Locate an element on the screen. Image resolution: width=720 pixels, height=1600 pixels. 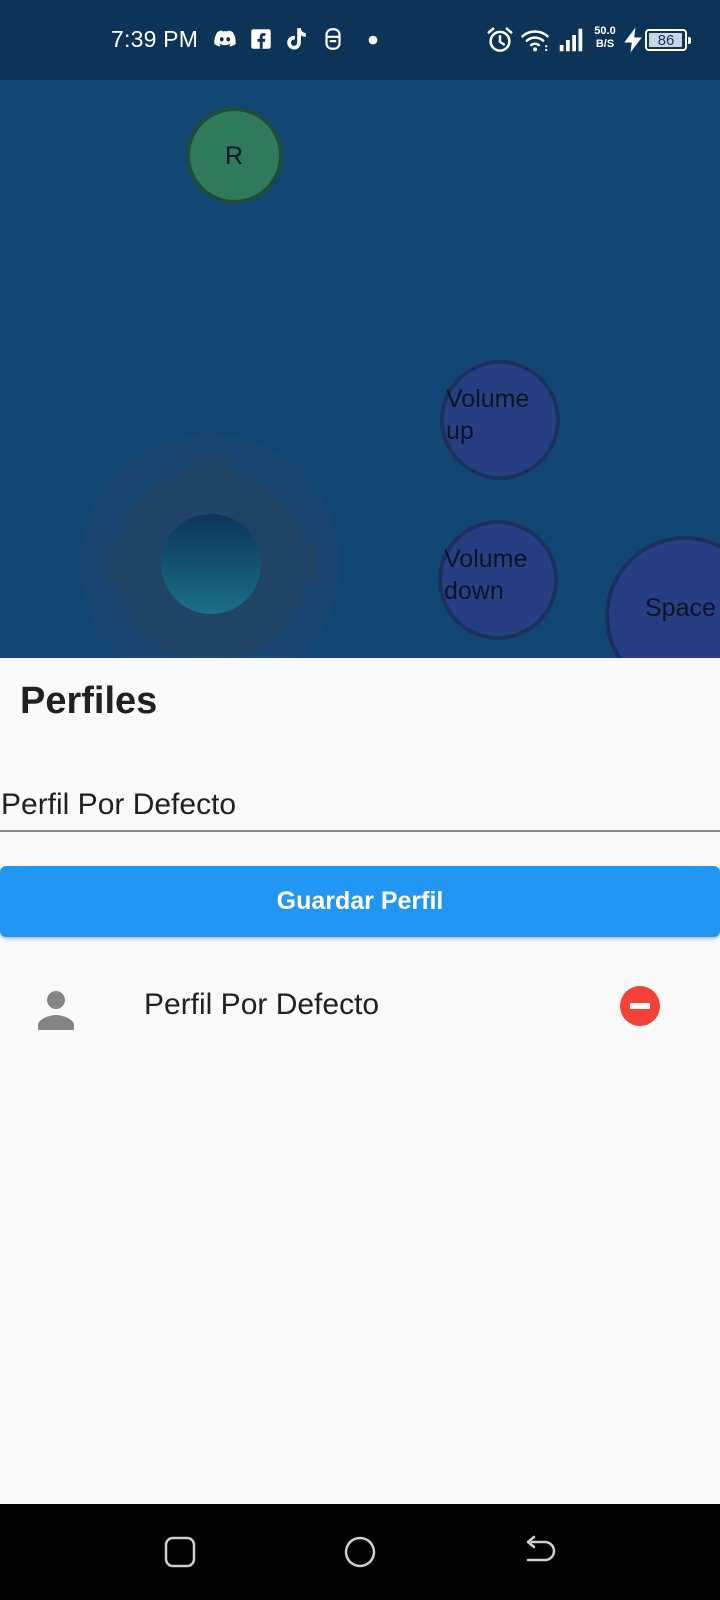
profile-list-item-label: Perfil Por Defecto is located at coordinates (262, 1004).